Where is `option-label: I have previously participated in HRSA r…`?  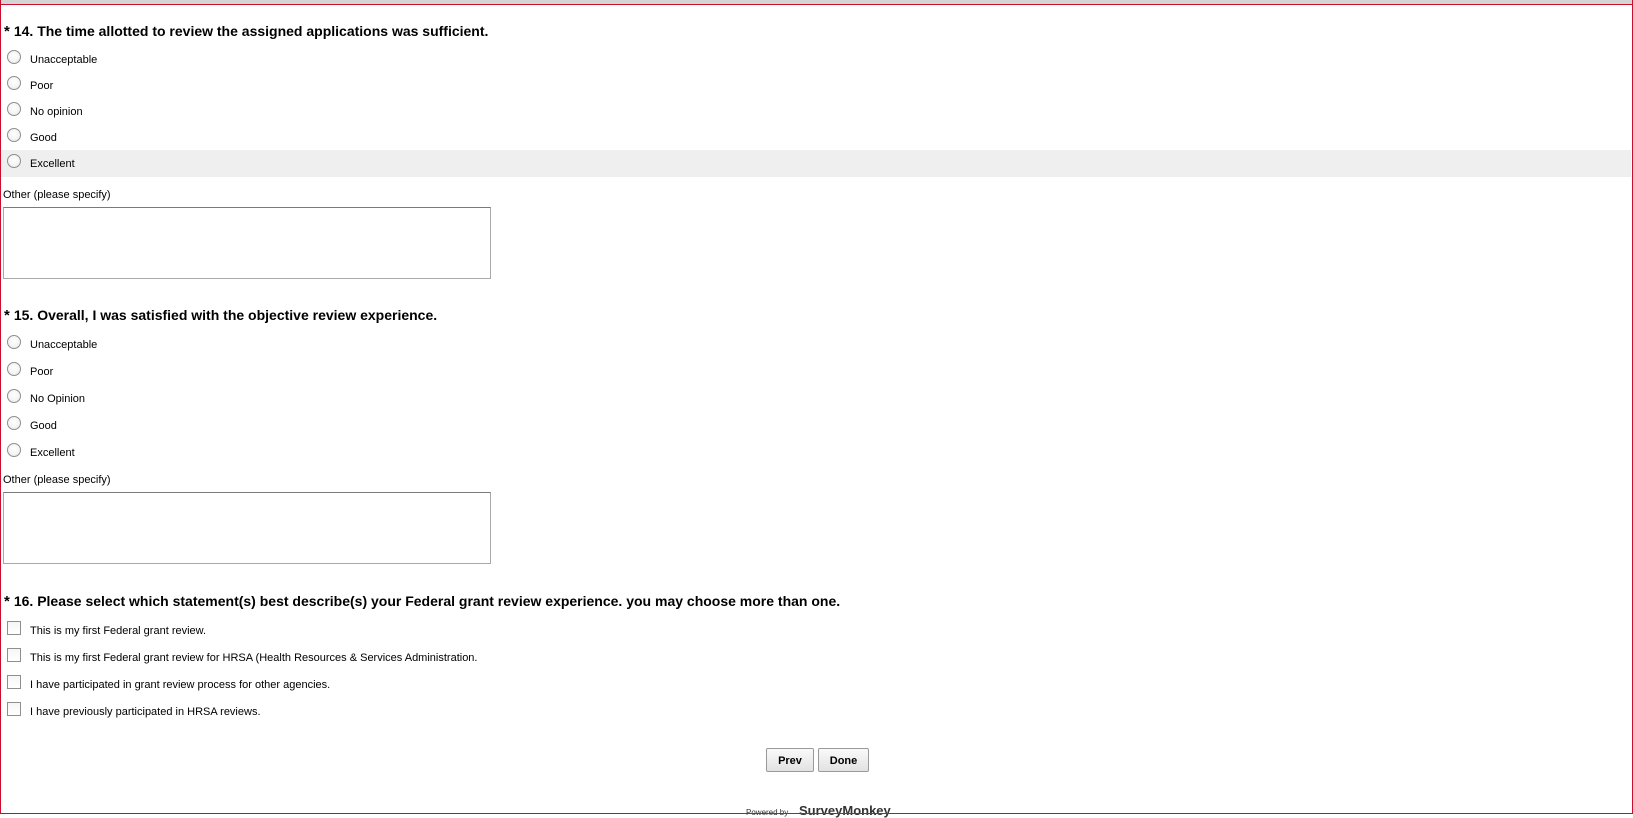
option-label: I have previously participated in HRSA r… is located at coordinates (145, 712).